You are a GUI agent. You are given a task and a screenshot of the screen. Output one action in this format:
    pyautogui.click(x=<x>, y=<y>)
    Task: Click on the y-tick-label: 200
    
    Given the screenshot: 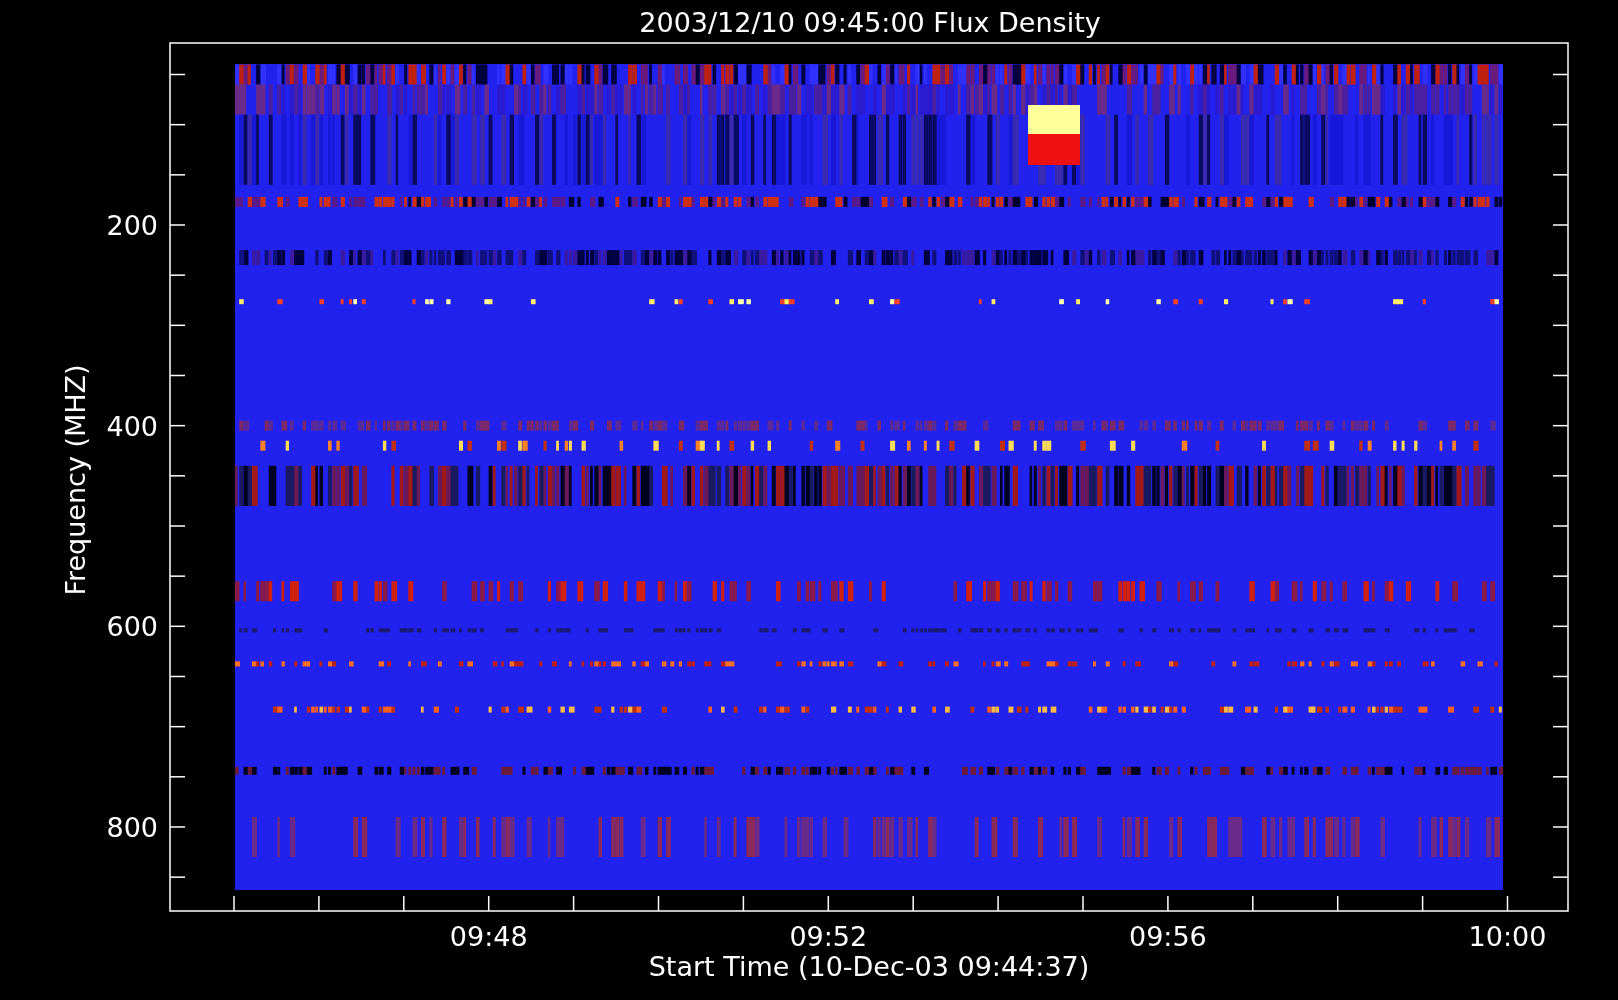 What is the action you would take?
    pyautogui.click(x=132, y=225)
    